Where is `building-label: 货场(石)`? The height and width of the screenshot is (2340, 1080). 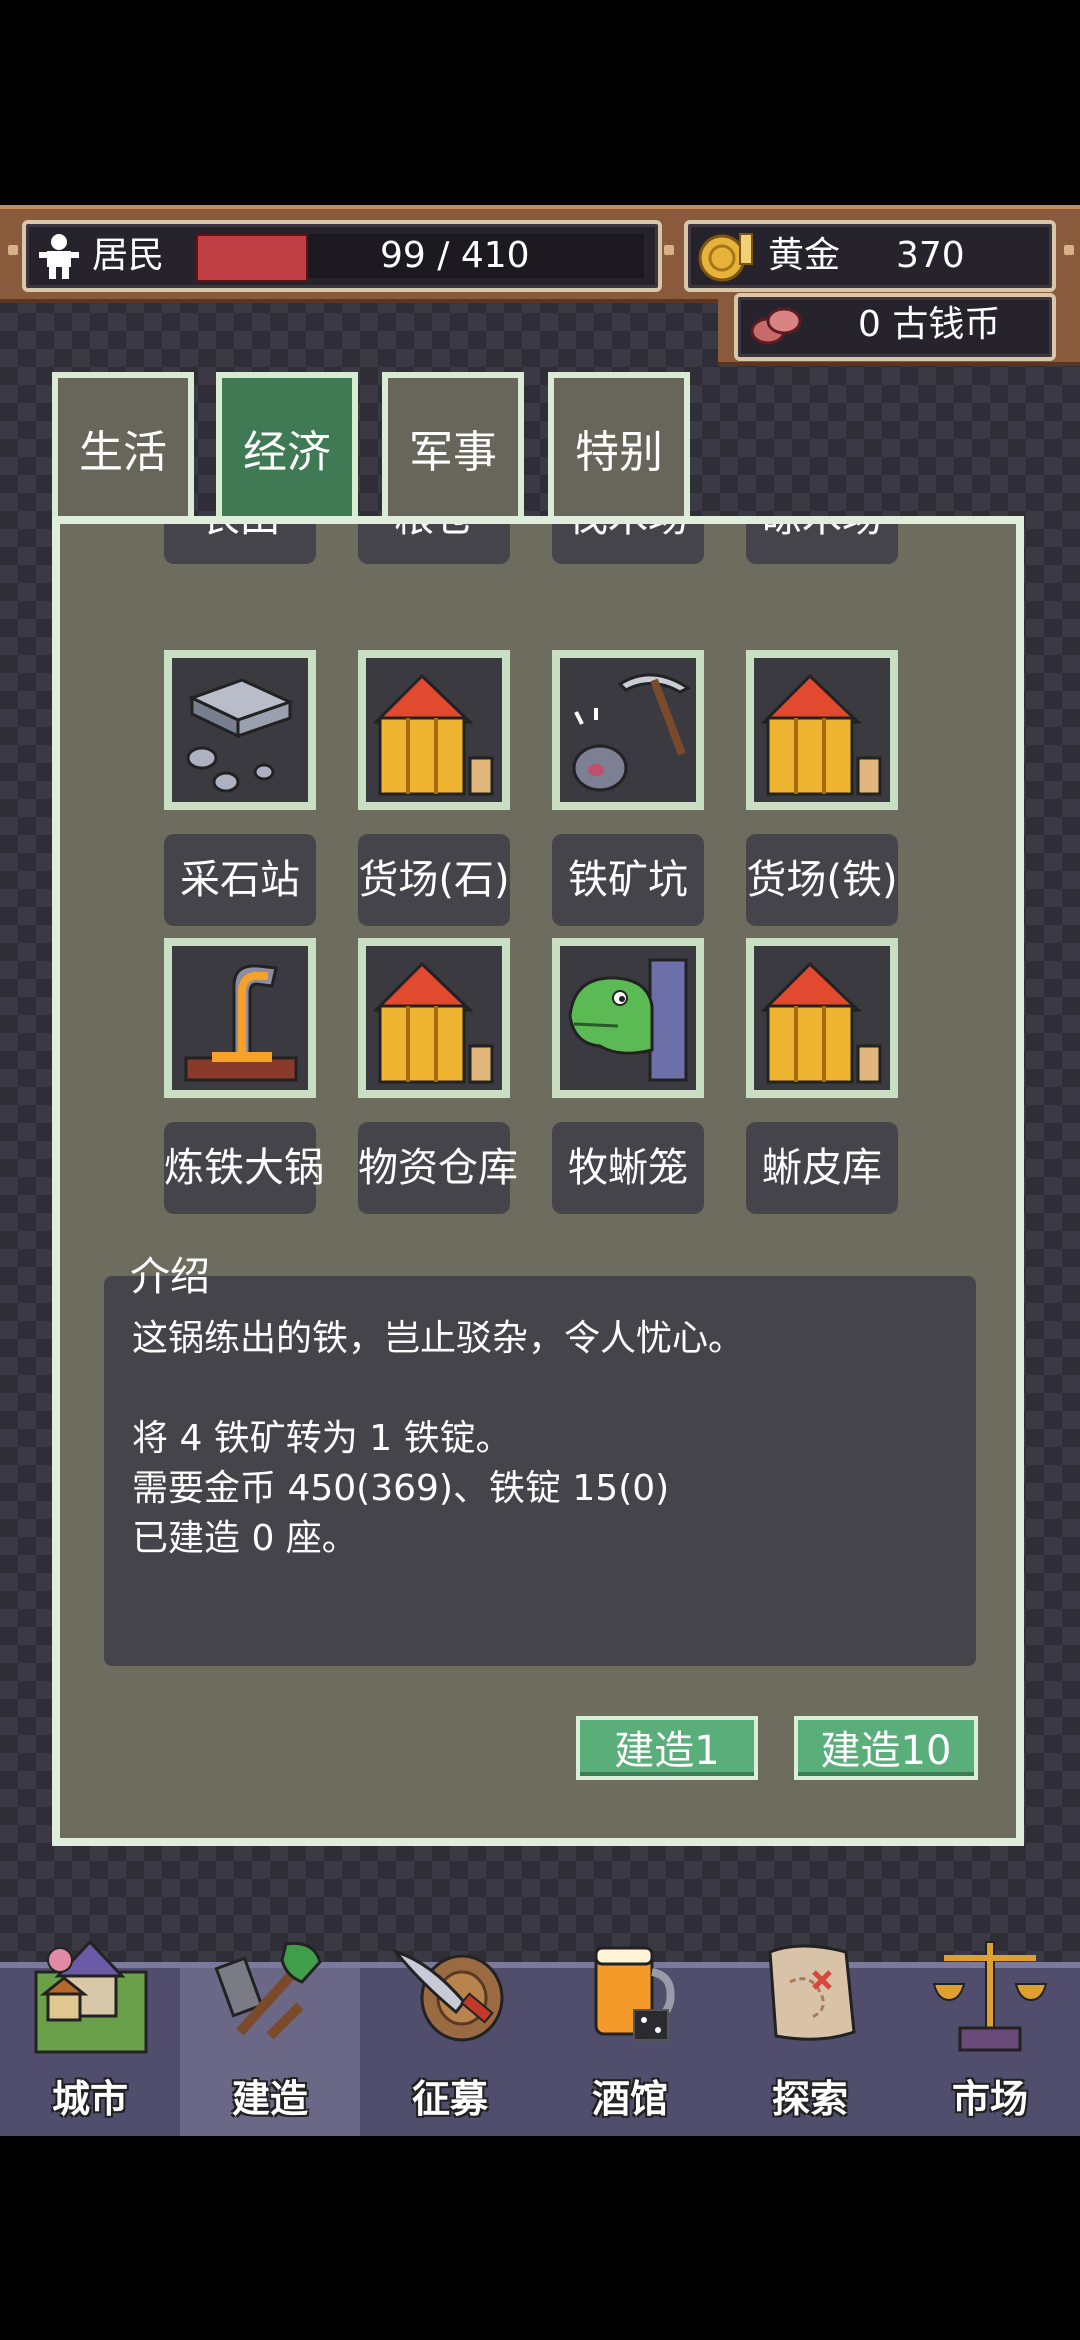
building-label: 货场(石) is located at coordinates (434, 880).